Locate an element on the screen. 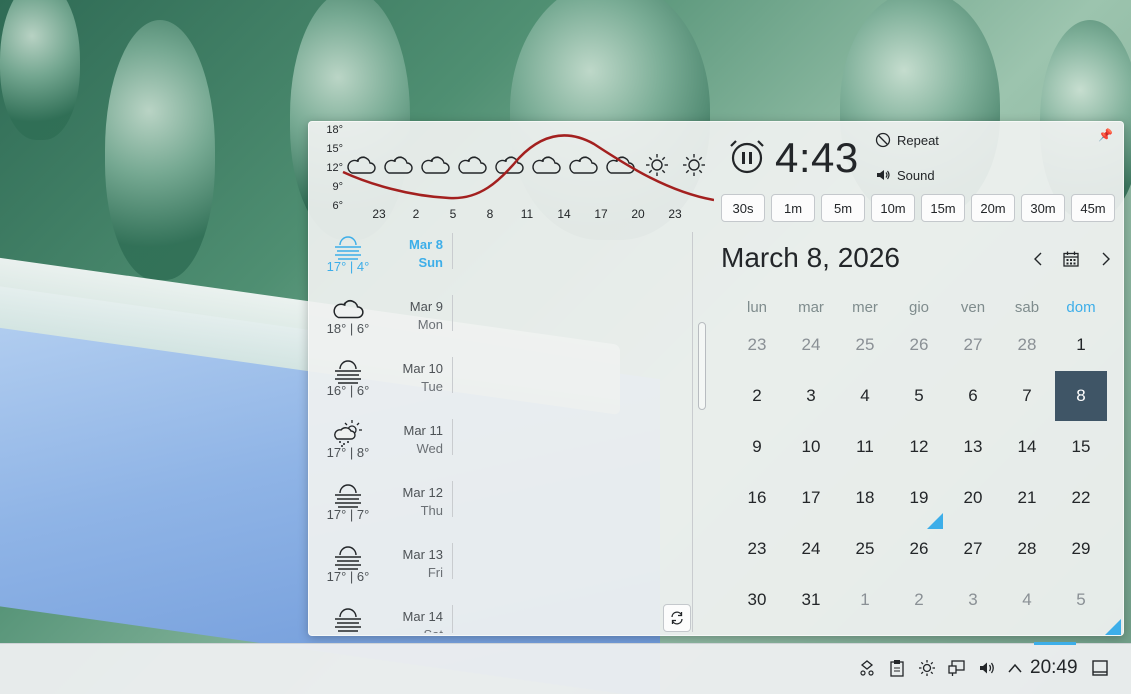  day-number: 20 is located at coordinates (973, 497).